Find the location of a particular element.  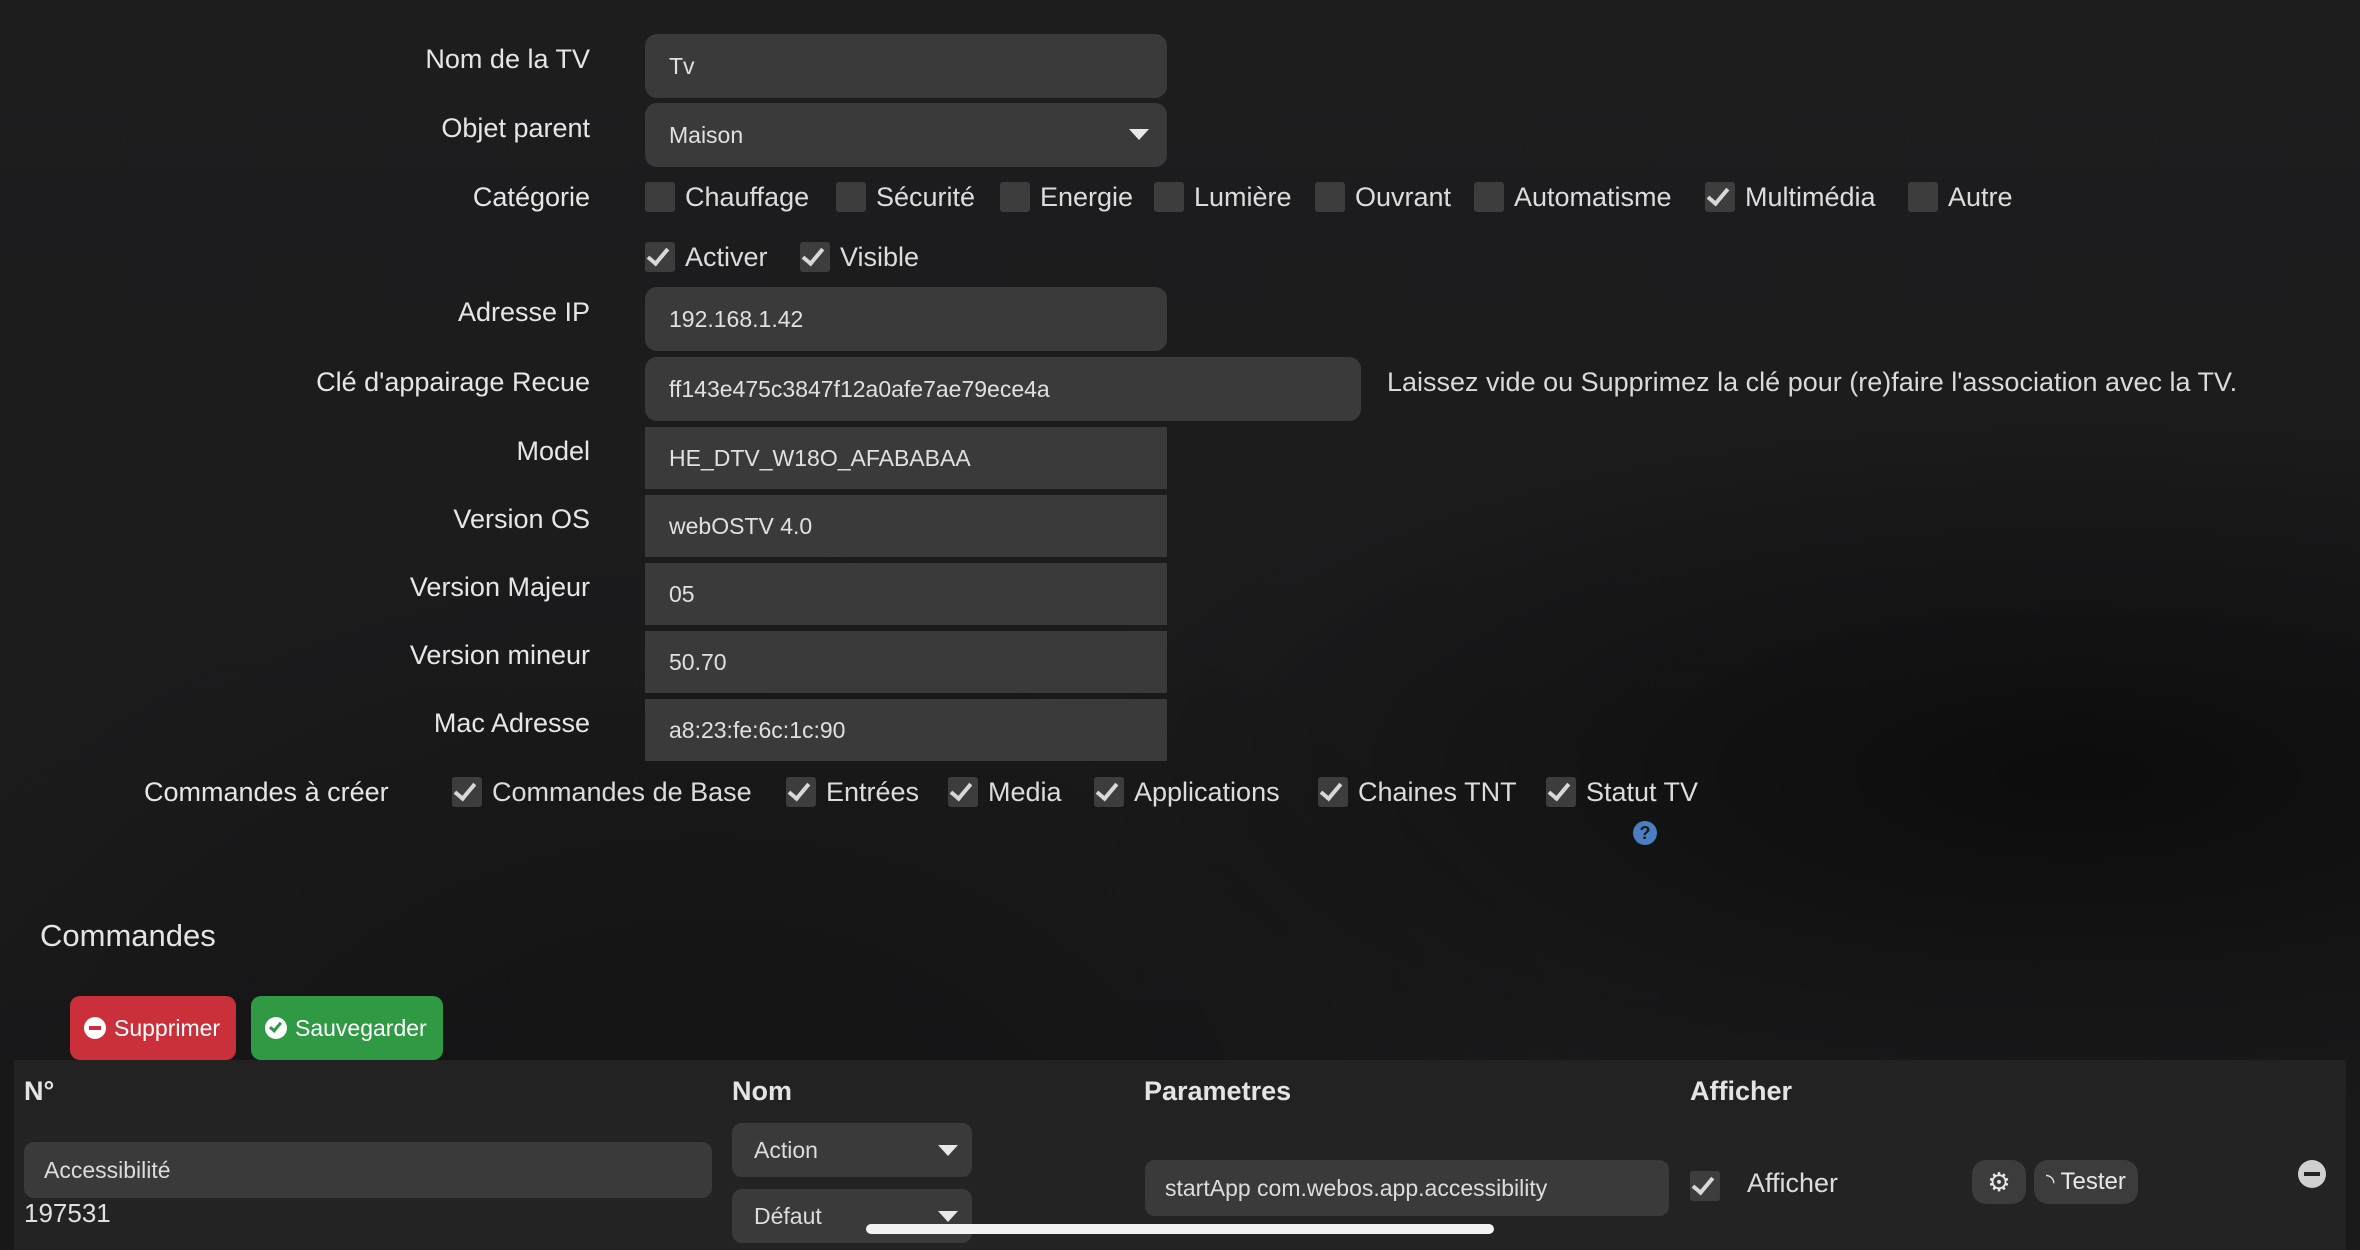

create-checkbox-inputs is located at coordinates (801, 792).